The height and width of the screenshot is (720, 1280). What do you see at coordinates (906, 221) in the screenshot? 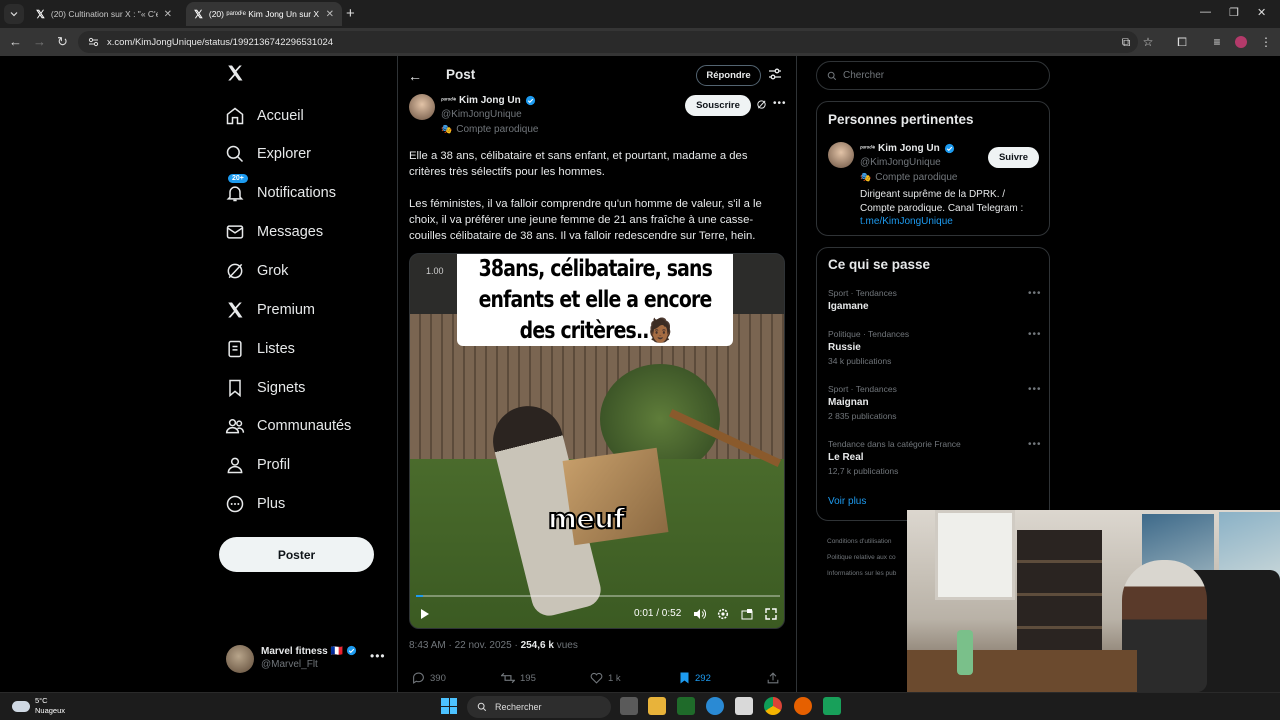
I see `telegram-link: t.me/KimJongUnique` at bounding box center [906, 221].